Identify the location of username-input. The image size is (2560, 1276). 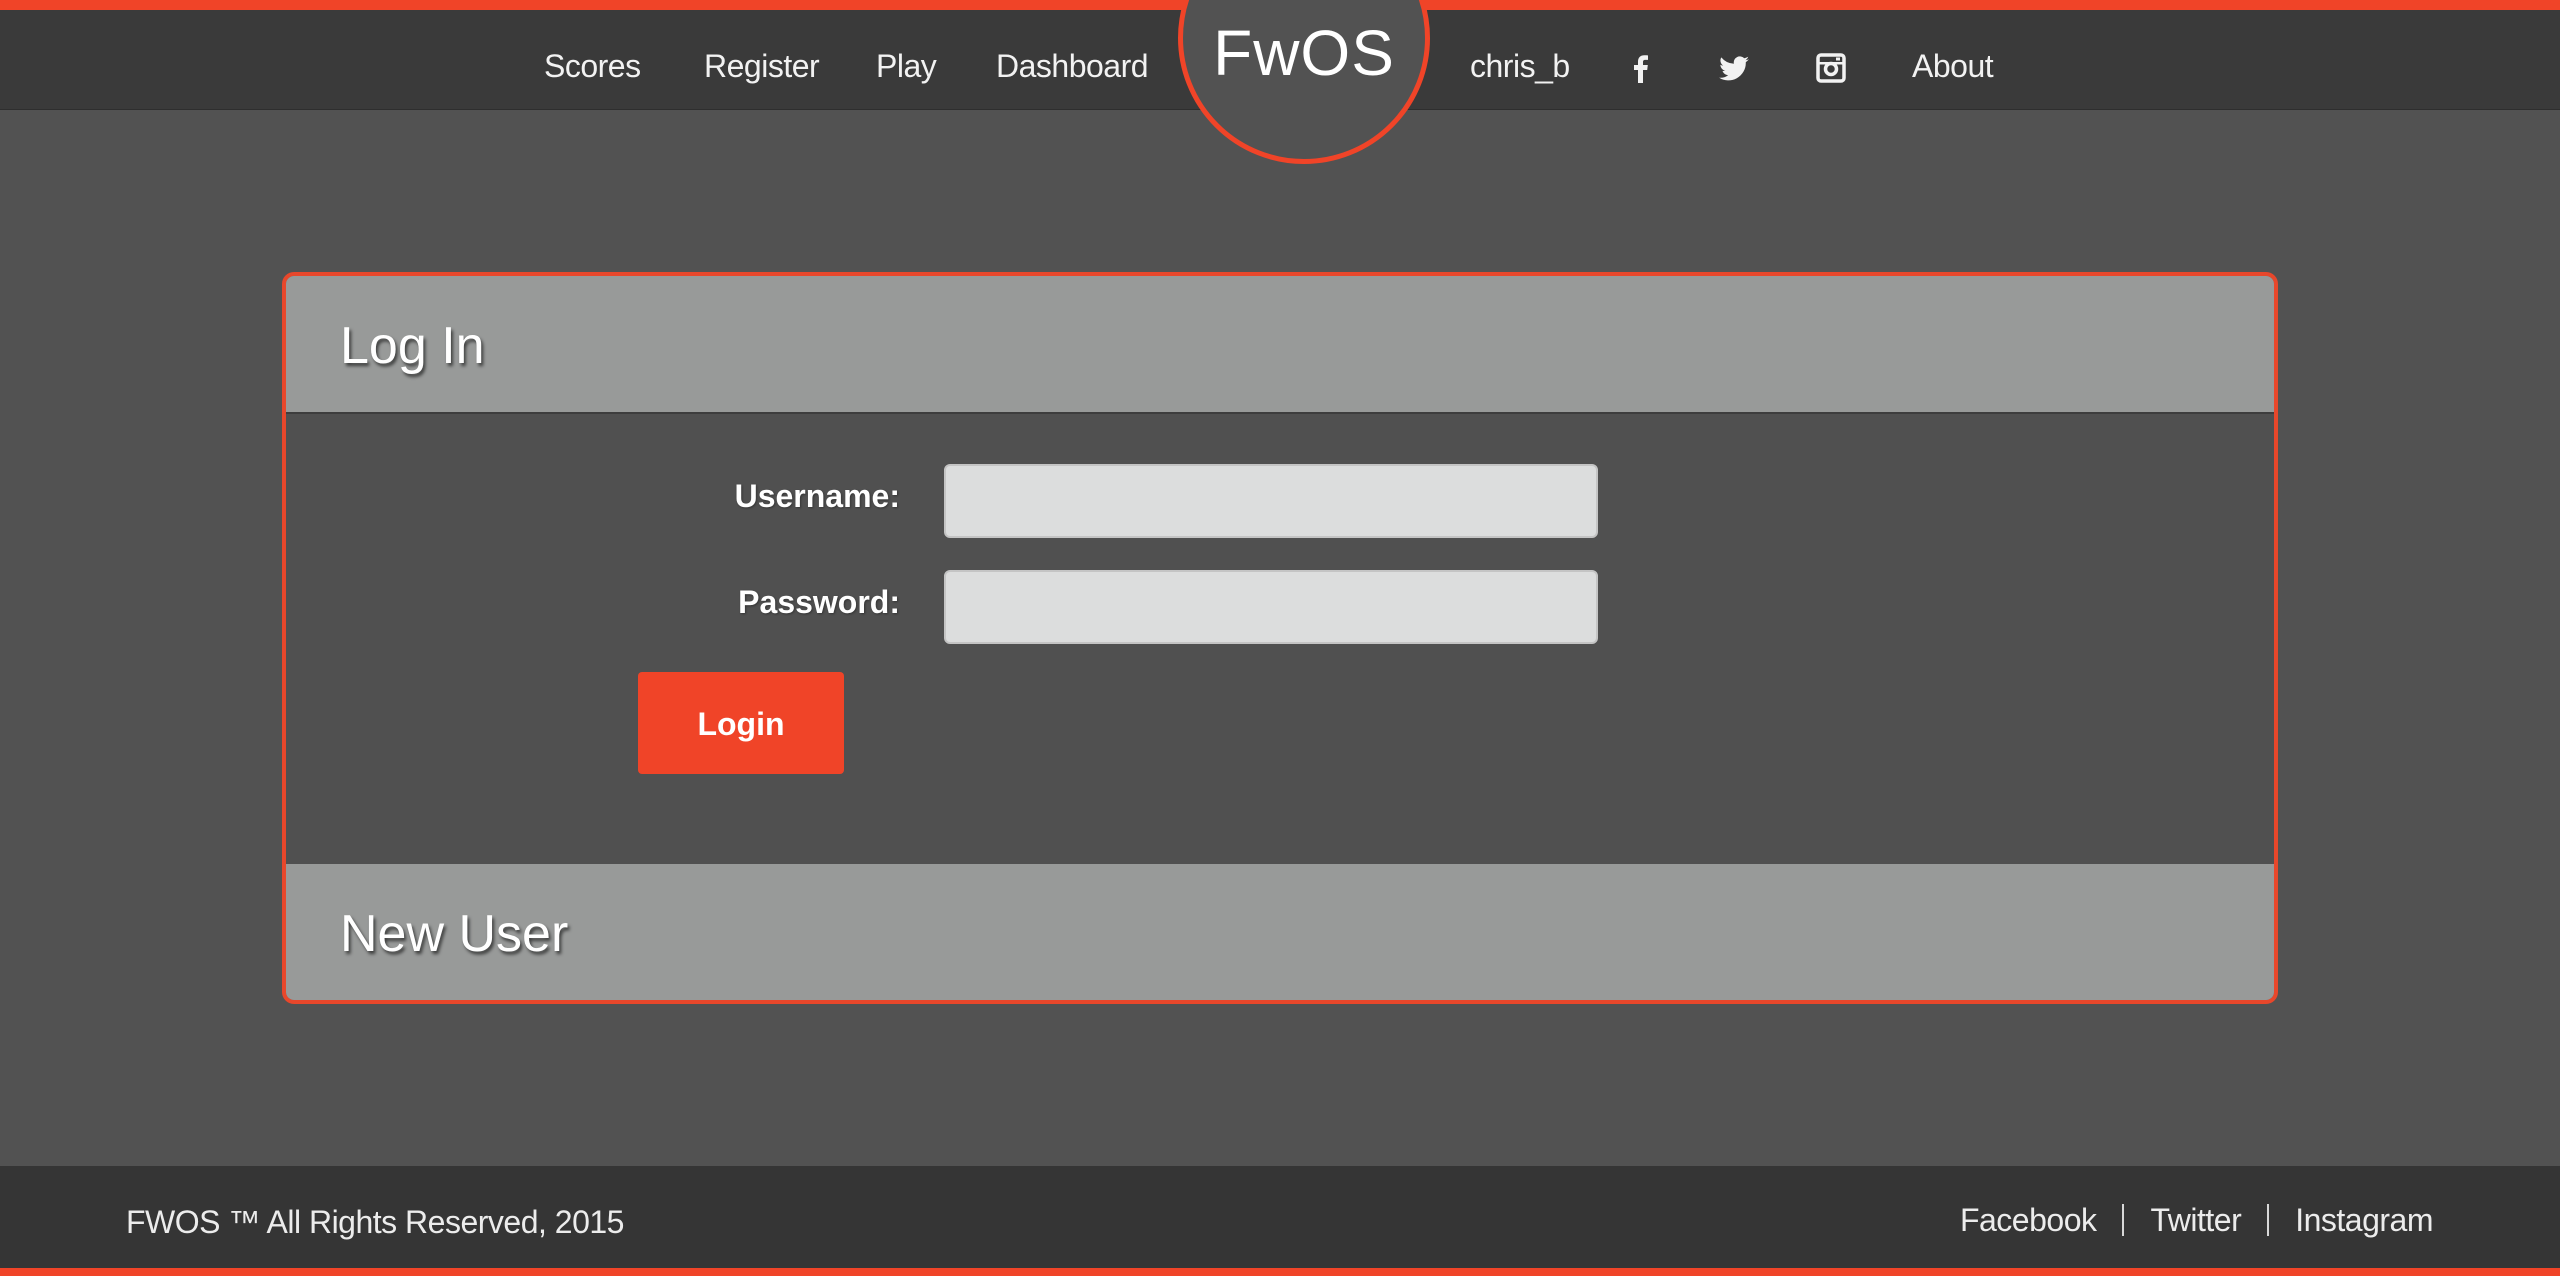
(1271, 501).